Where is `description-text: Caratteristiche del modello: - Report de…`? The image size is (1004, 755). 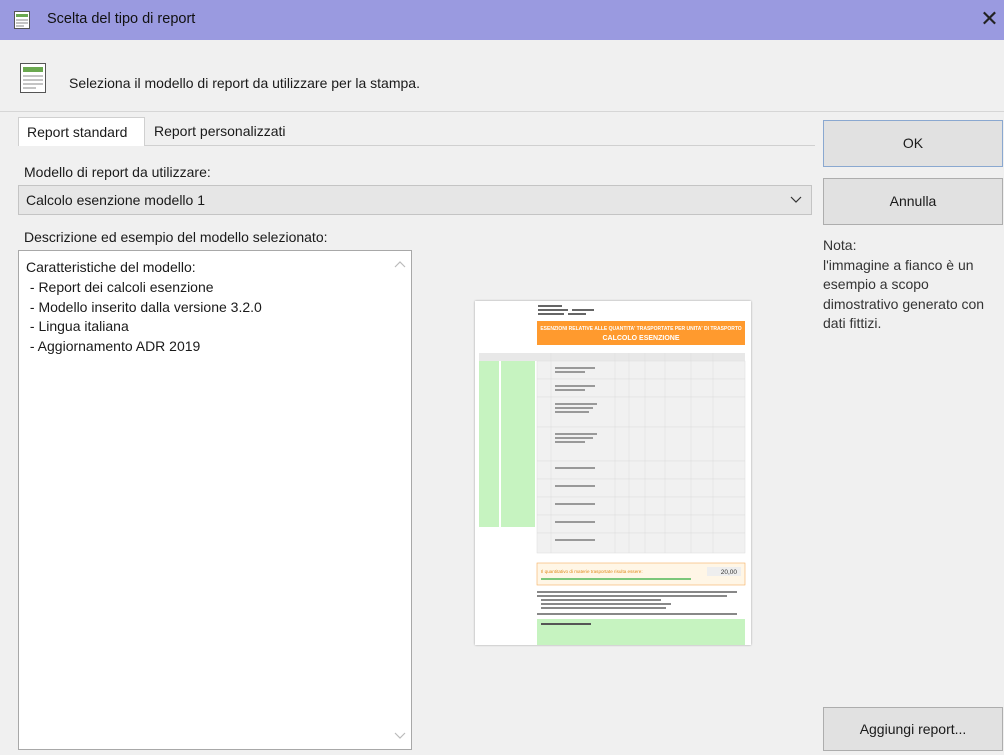
description-text: Caratteristiche del modello: - Report de… is located at coordinates (144, 307).